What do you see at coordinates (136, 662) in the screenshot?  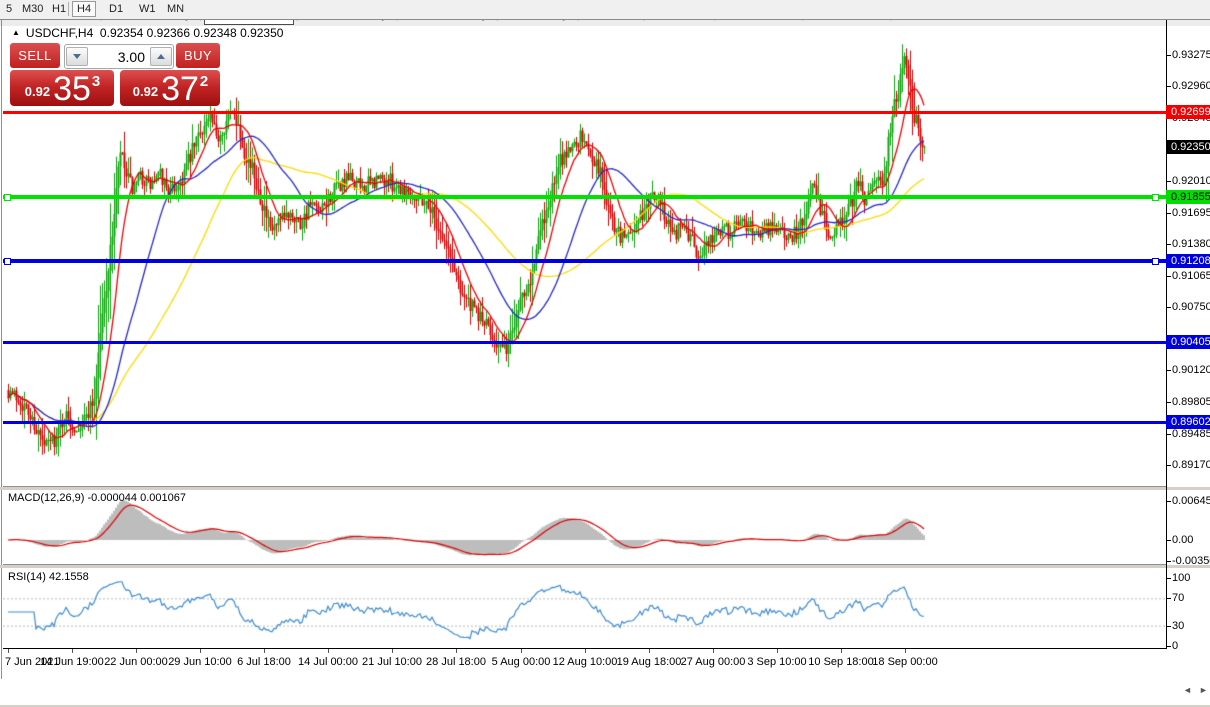 I see `date-axis-label: 22 Jun 00:00` at bounding box center [136, 662].